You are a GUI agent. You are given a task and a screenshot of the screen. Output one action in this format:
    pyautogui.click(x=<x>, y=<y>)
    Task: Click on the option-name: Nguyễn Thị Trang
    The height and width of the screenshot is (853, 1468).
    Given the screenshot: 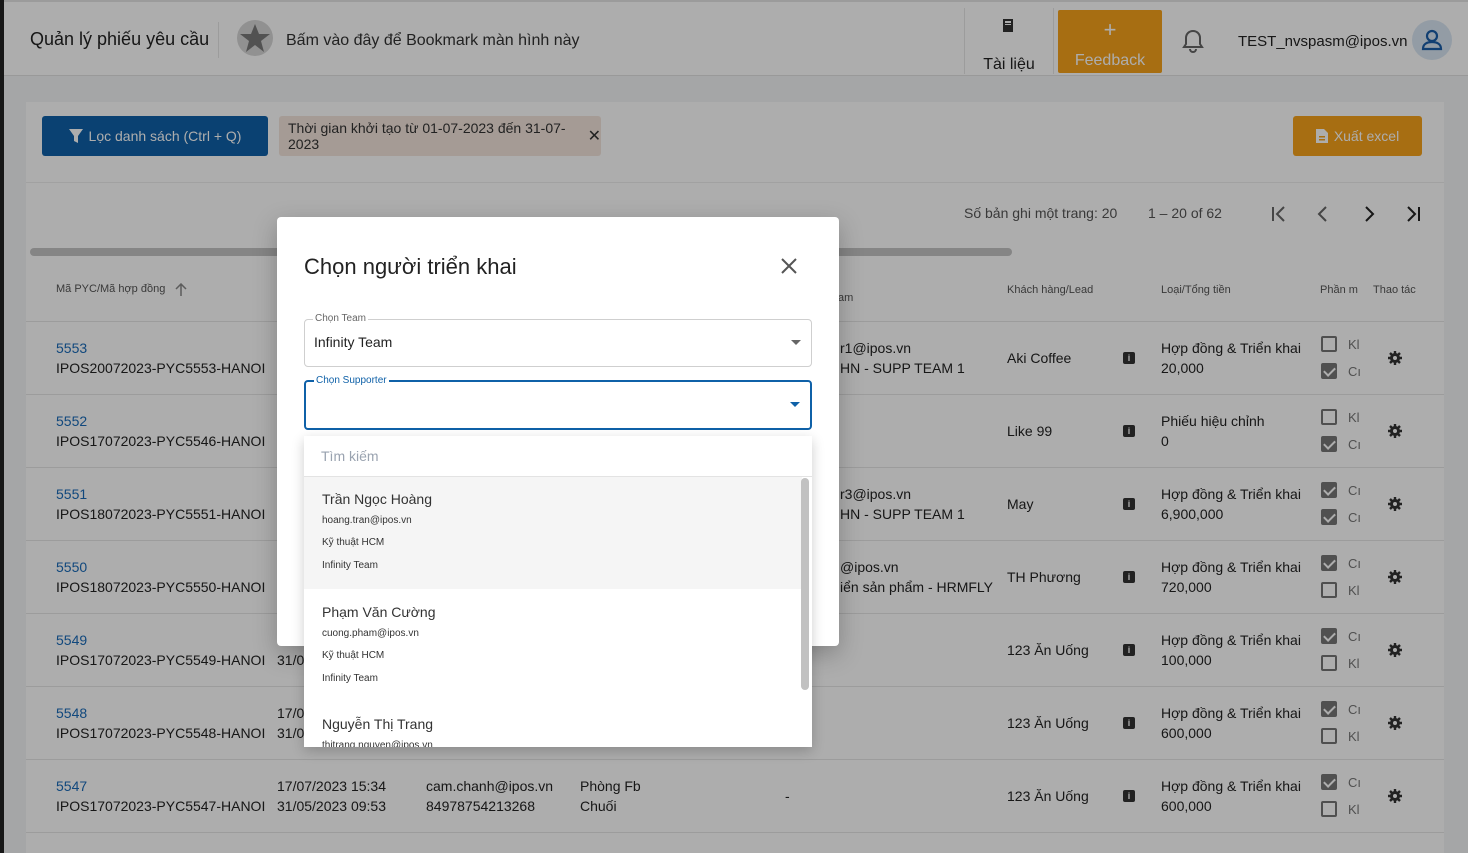 What is the action you would take?
    pyautogui.click(x=378, y=724)
    